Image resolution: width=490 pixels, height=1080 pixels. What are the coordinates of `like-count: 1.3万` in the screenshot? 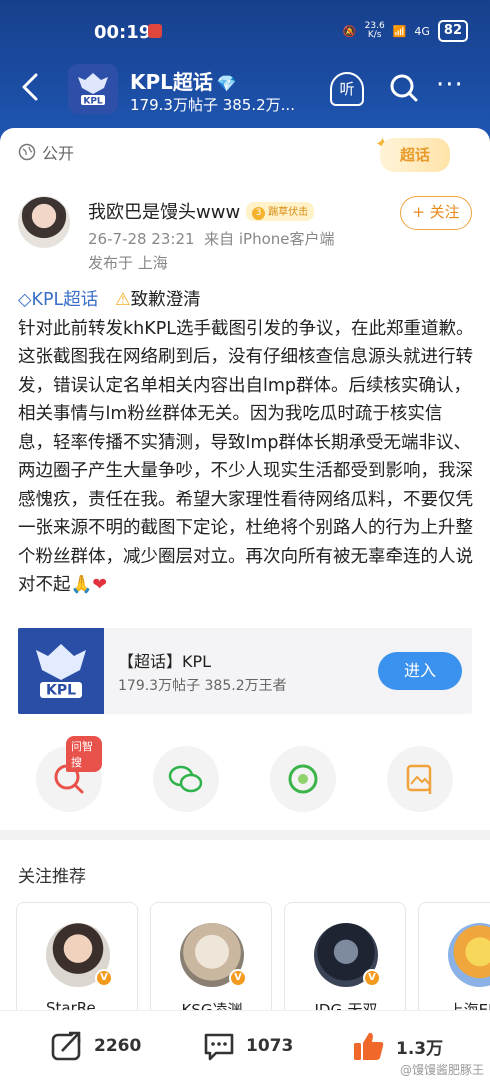 It's located at (420, 1048).